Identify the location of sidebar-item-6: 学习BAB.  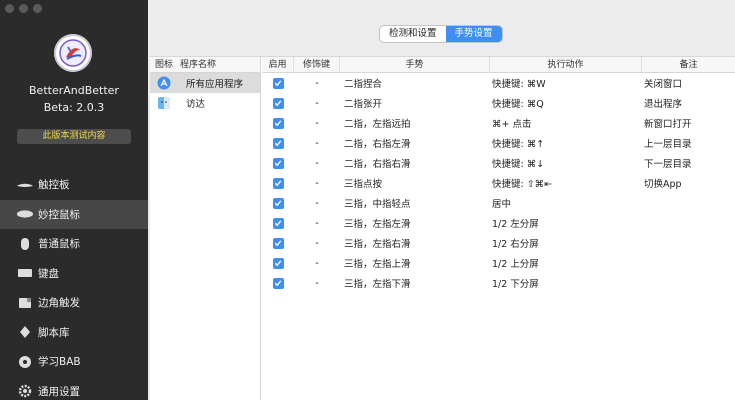
(74, 362).